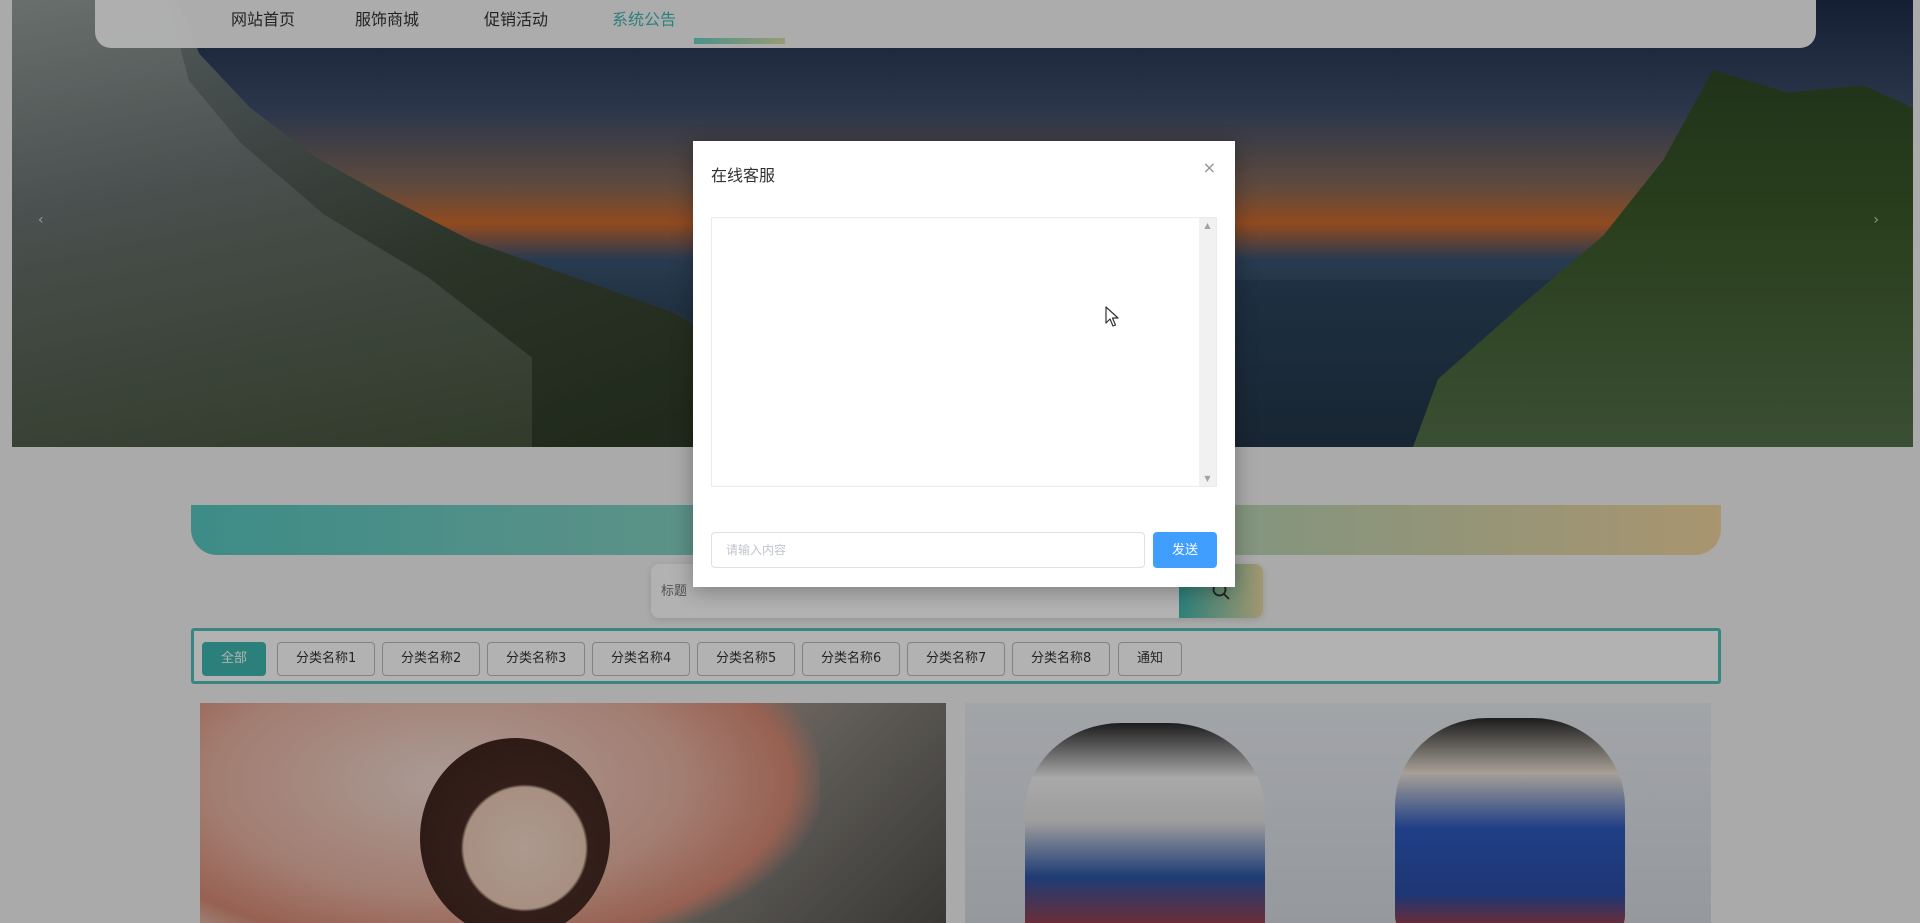 The height and width of the screenshot is (923, 1920). I want to click on customer-service-dialog: 在线客服 × ▲ ▼ 请输入内容 发送, so click(964, 364).